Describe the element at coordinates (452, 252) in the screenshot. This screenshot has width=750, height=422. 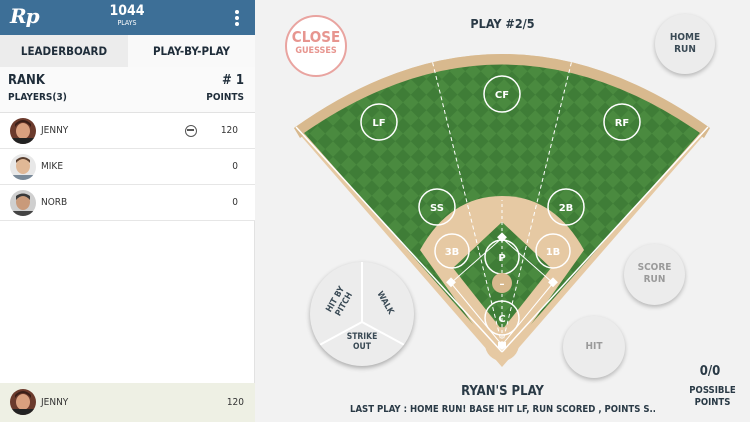
I see `position-label: 3B` at that location.